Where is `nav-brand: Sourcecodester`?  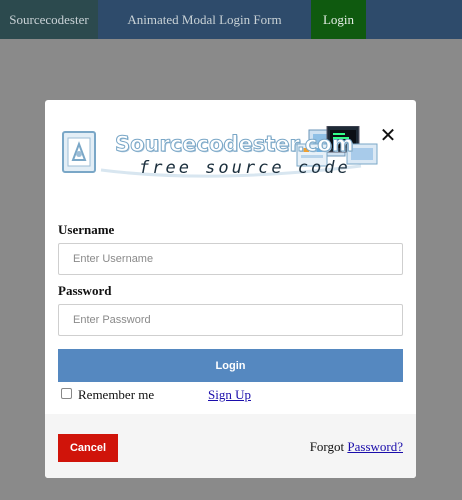
nav-brand: Sourcecodester is located at coordinates (49, 19).